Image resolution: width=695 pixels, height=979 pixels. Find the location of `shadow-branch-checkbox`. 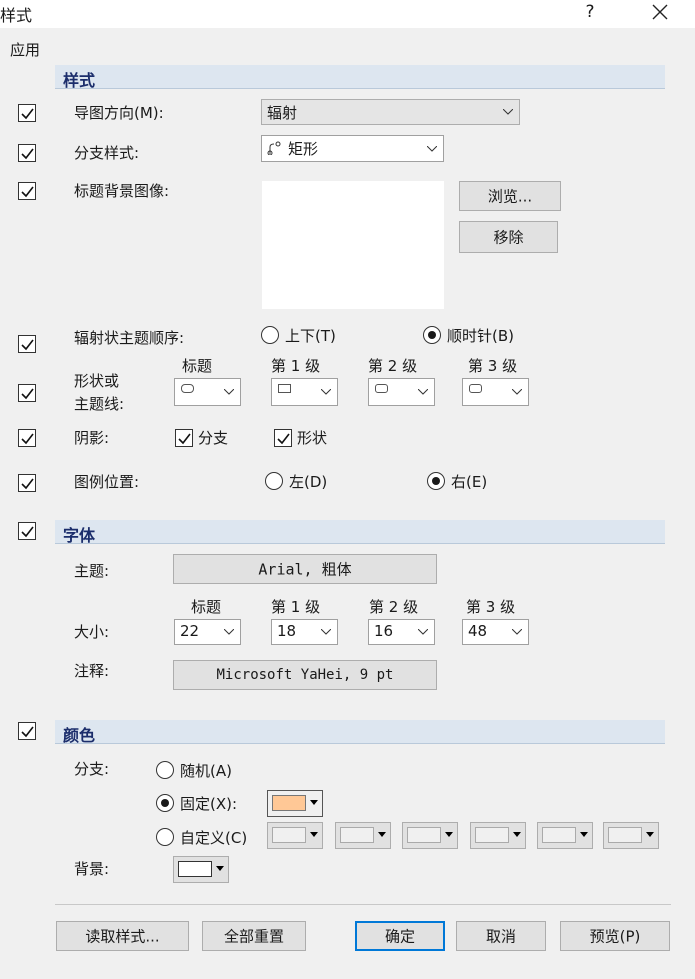

shadow-branch-checkbox is located at coordinates (184, 438).